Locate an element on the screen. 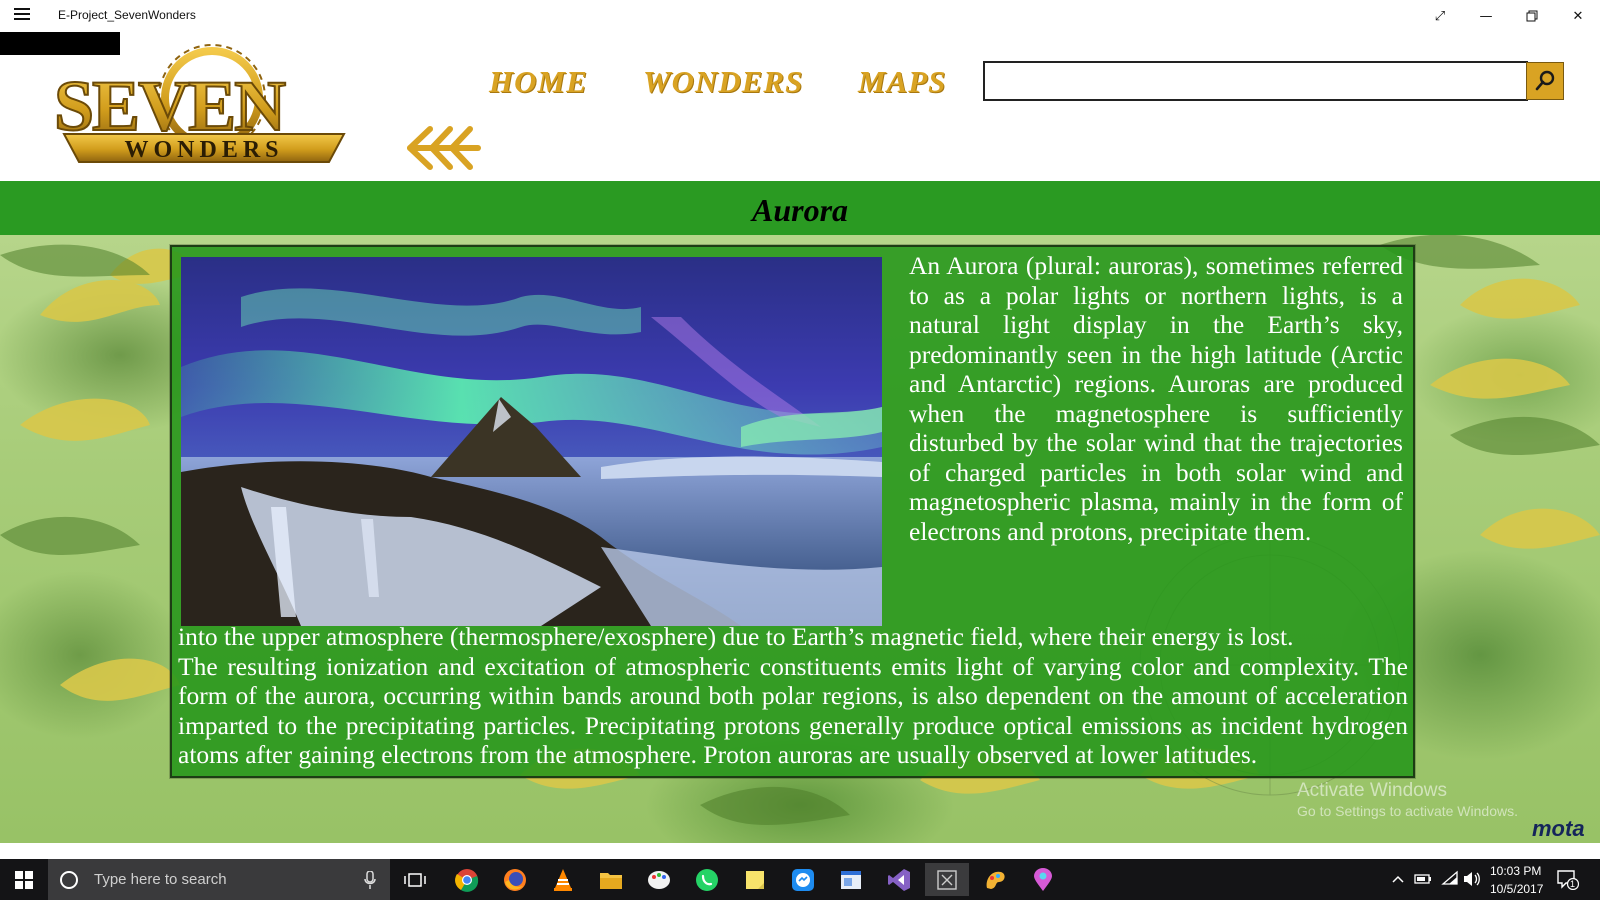  start-button is located at coordinates (24, 879).